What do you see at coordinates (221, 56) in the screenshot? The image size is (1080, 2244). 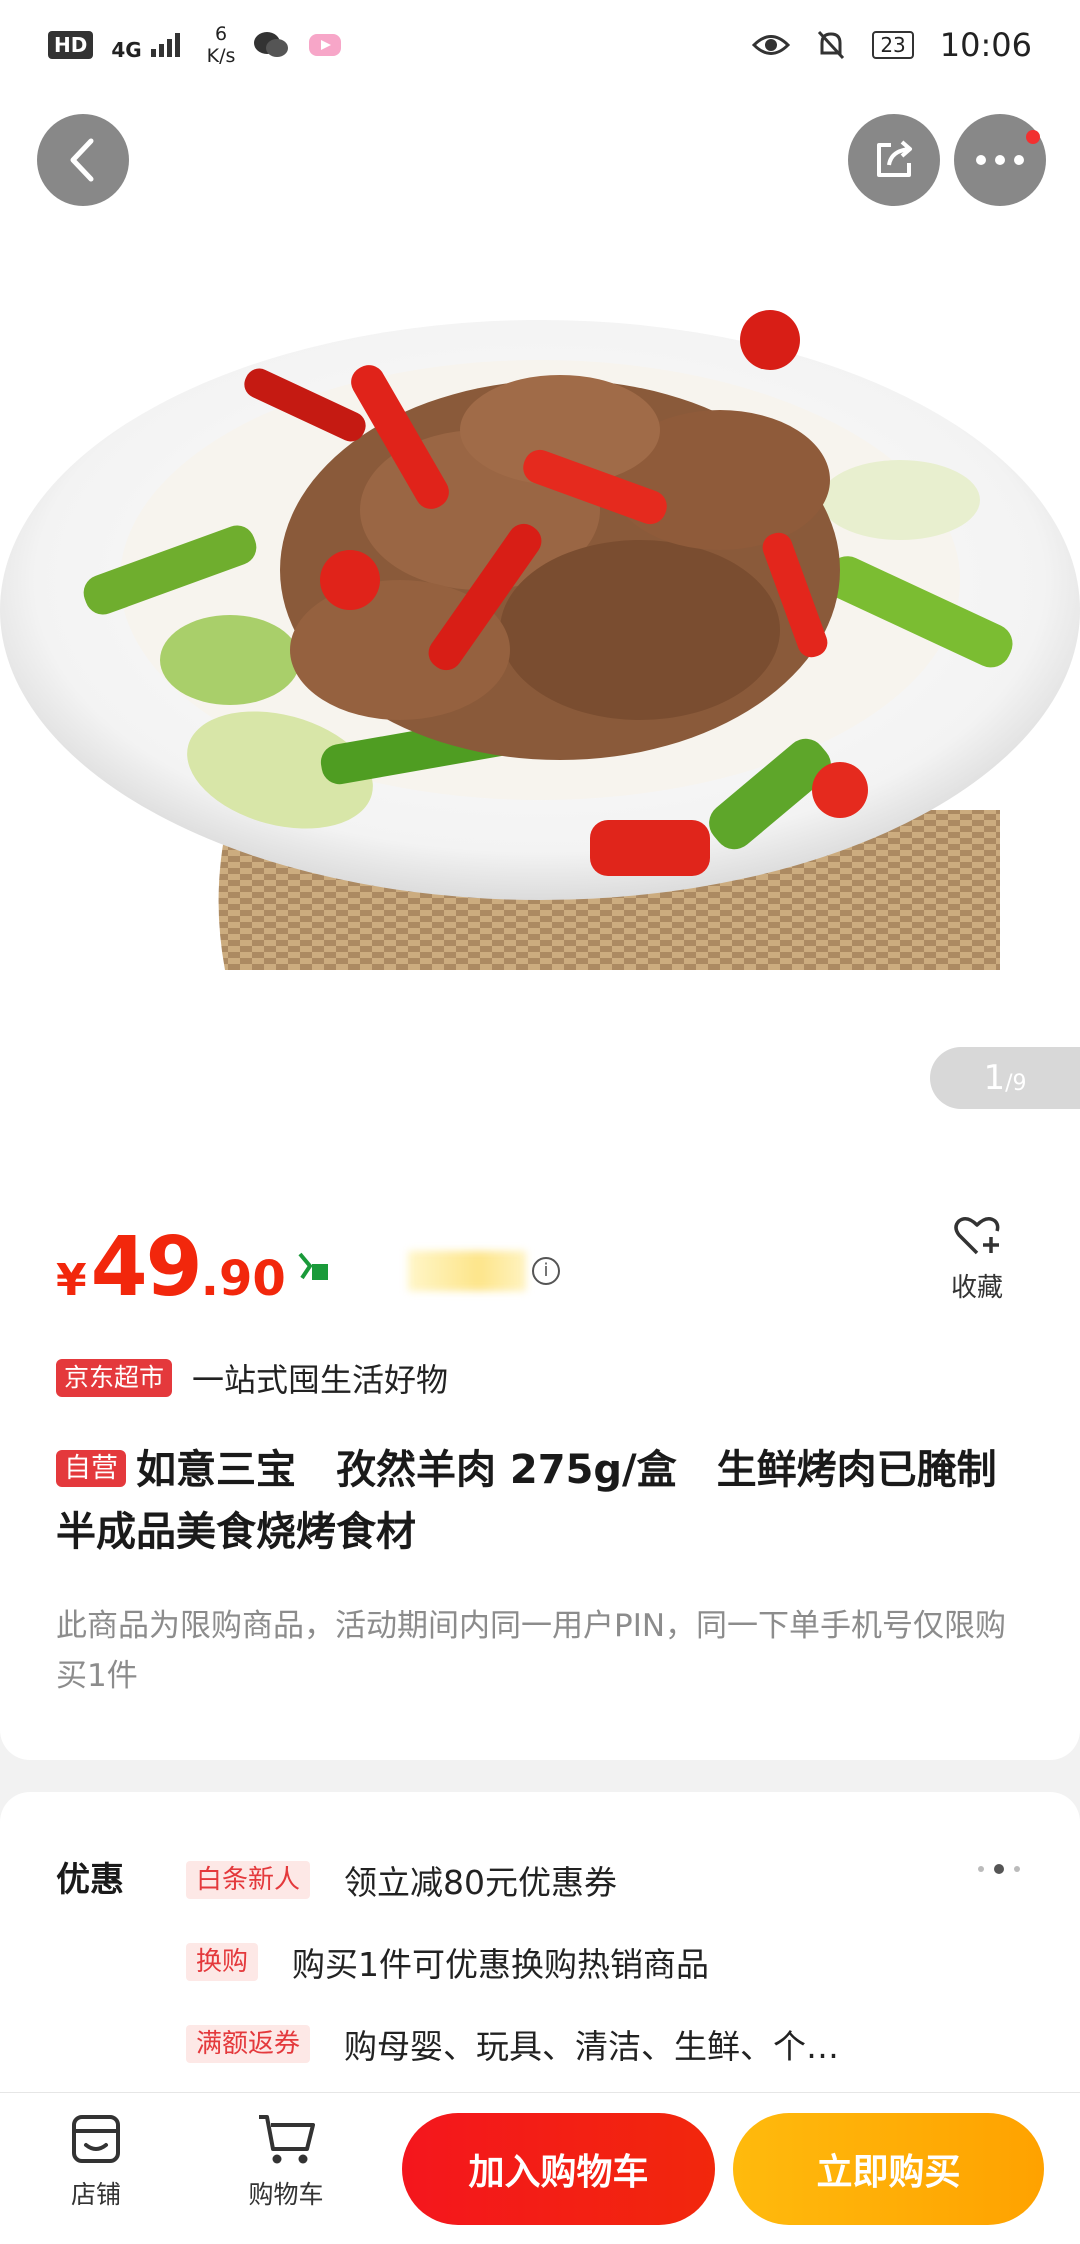 I see `net-speed-unit: K/s` at bounding box center [221, 56].